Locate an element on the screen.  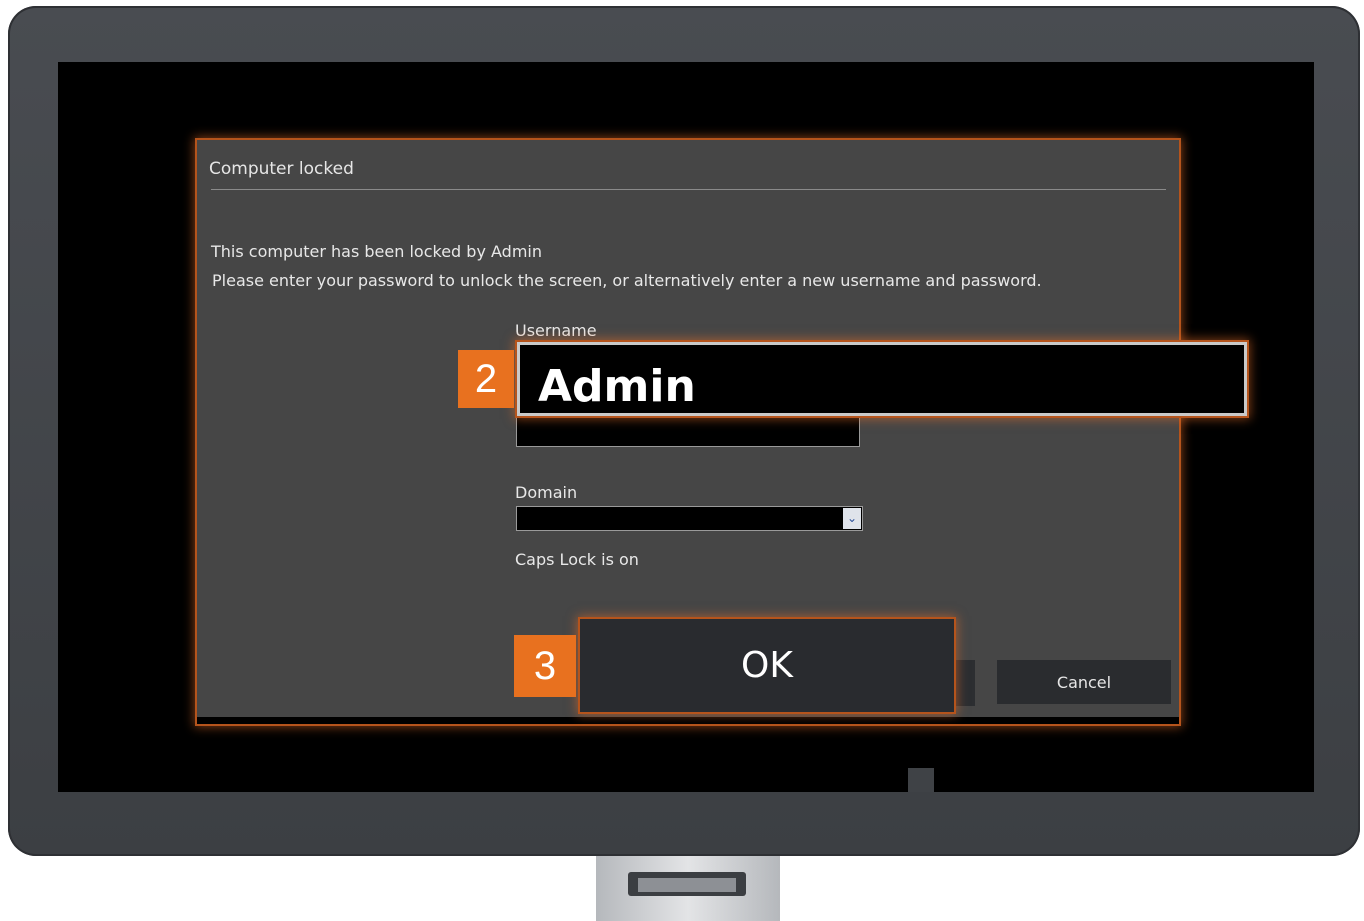
chevron-down-icon: ⌄ is located at coordinates (852, 518).